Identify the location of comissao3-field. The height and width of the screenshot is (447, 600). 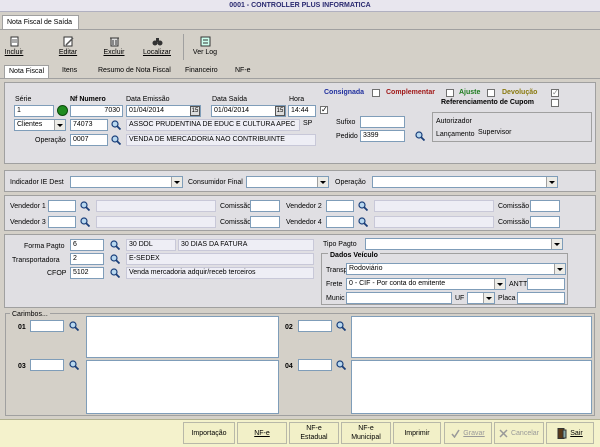
(265, 222).